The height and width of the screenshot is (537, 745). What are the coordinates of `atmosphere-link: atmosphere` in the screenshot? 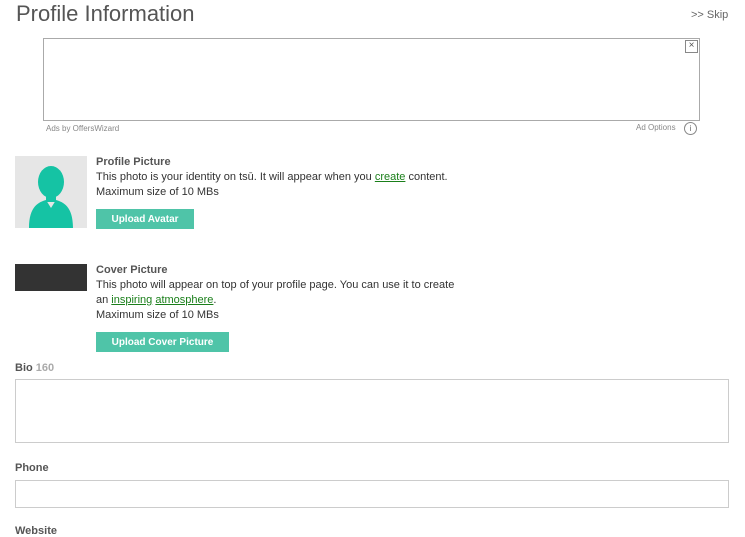 It's located at (184, 300).